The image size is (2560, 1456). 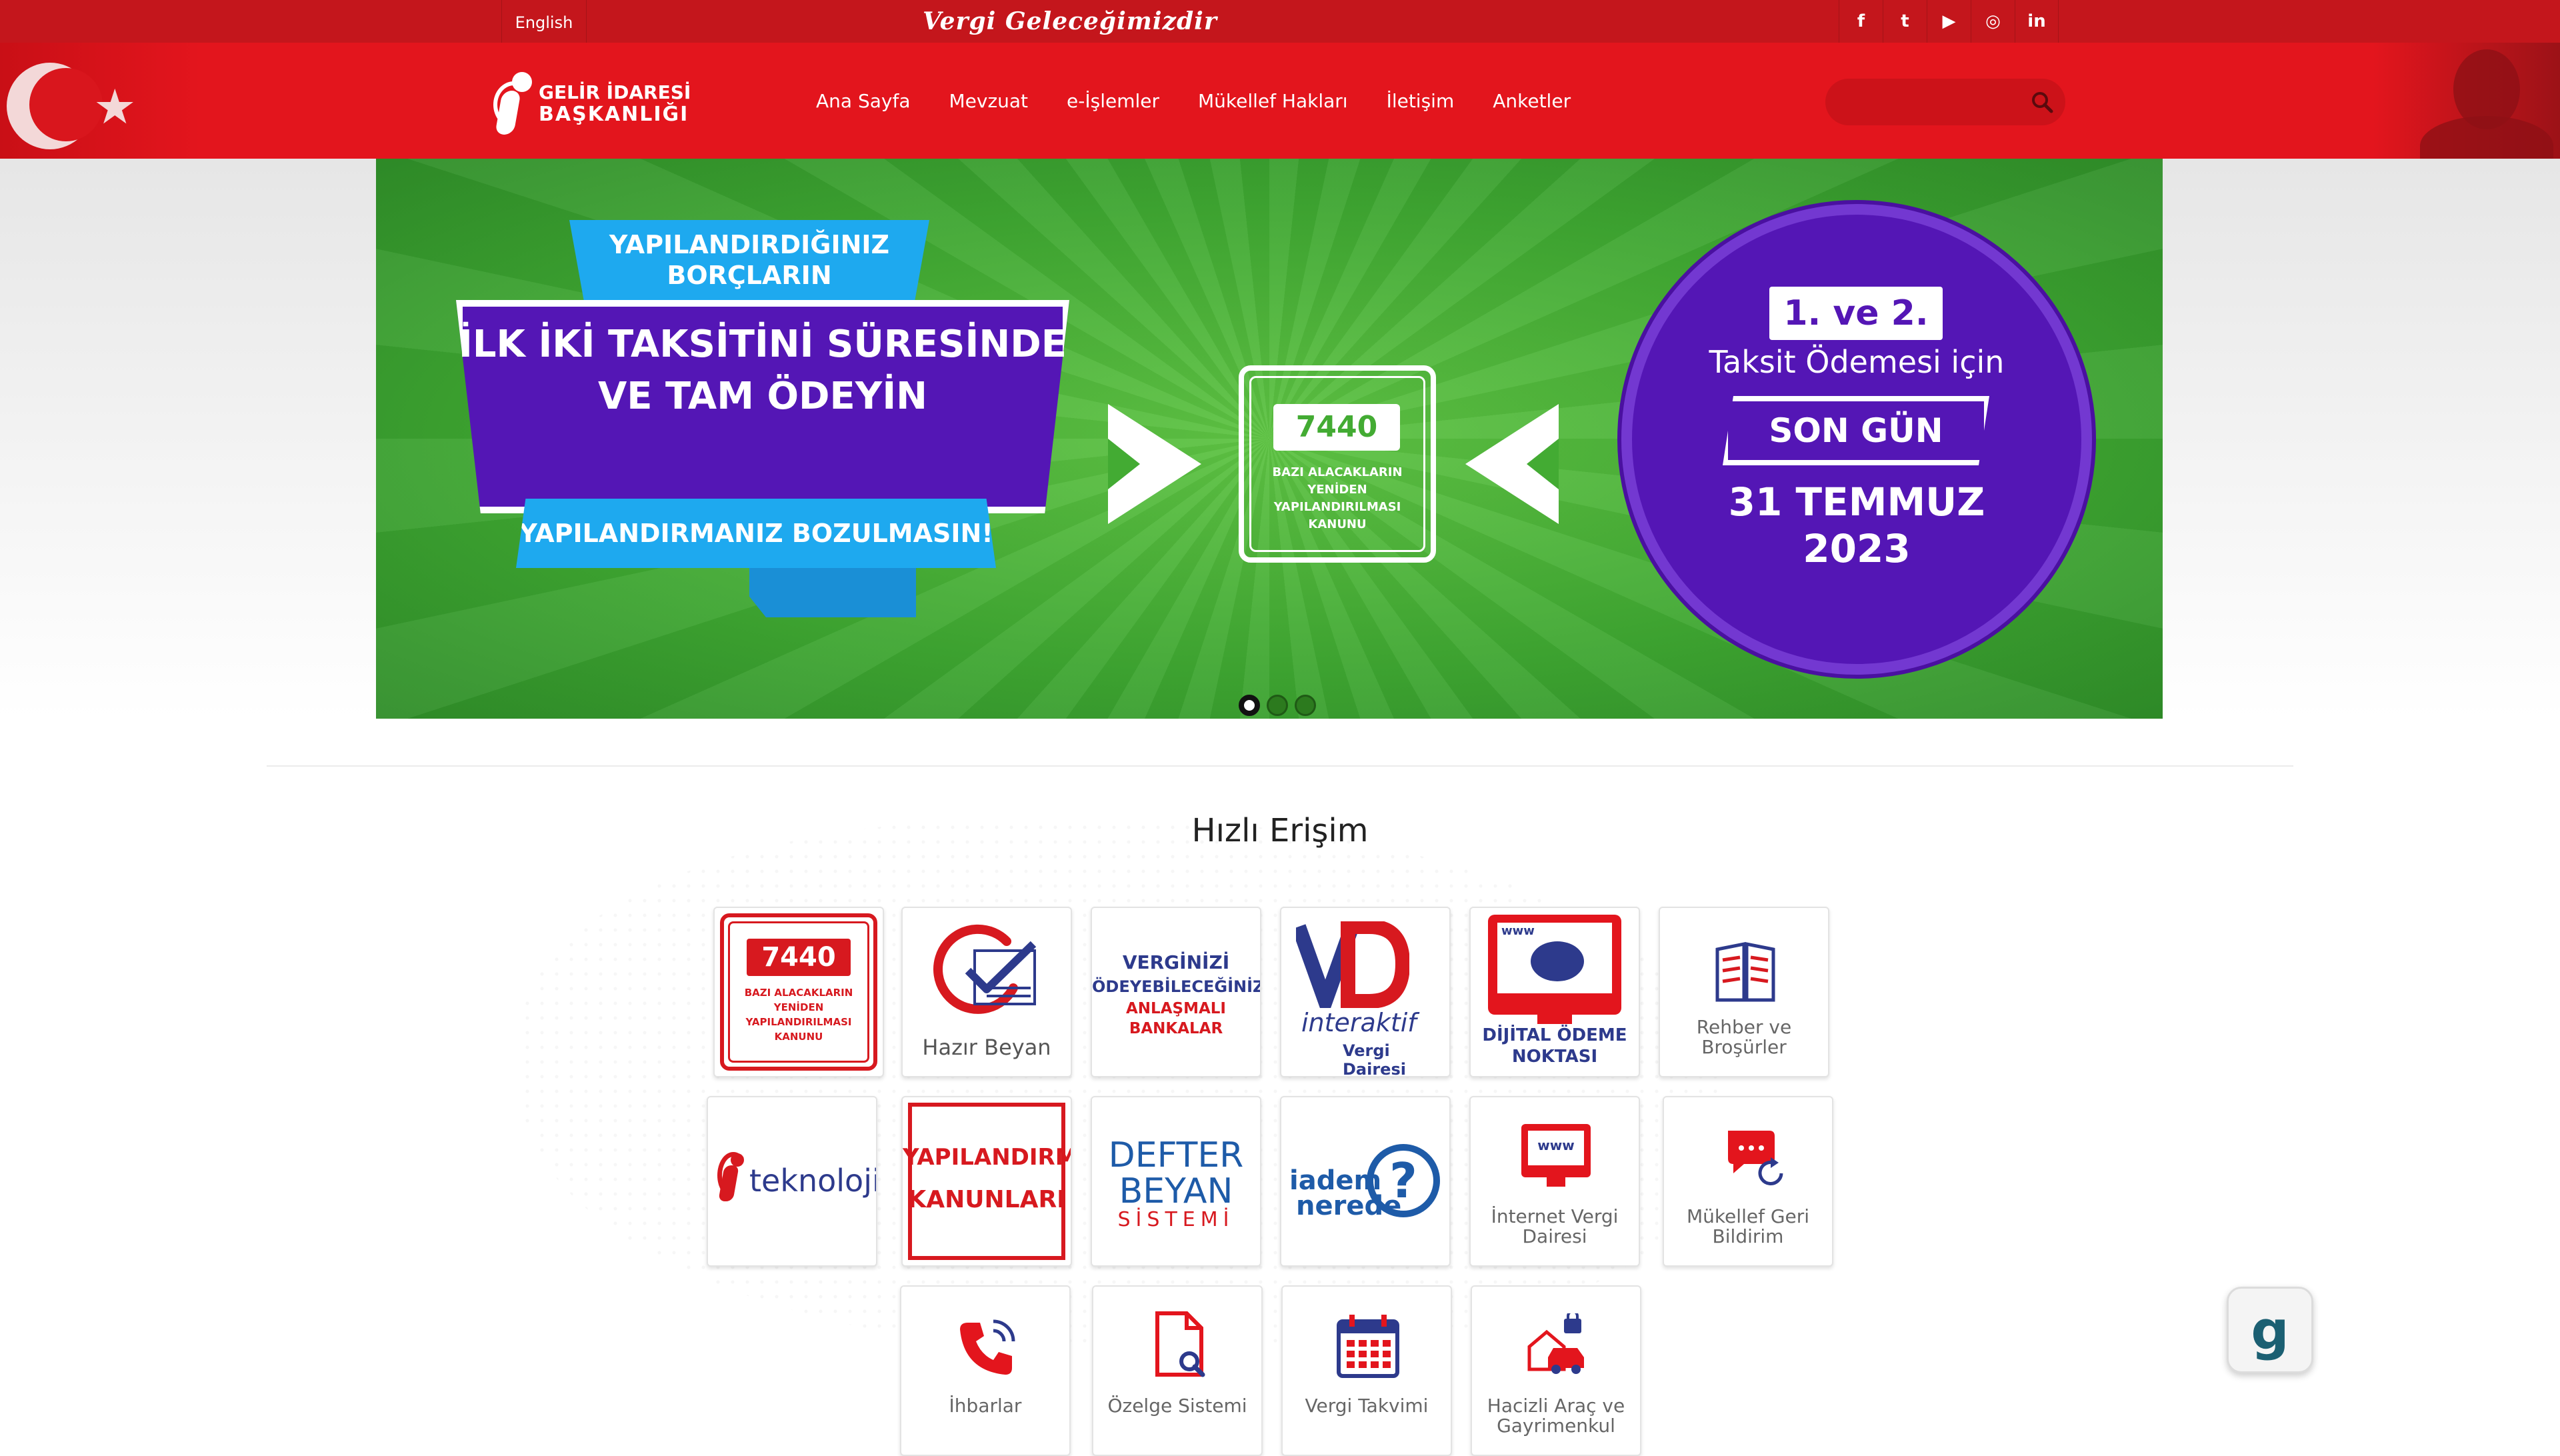 I want to click on db-line2: BEYAN, so click(x=1176, y=1191).